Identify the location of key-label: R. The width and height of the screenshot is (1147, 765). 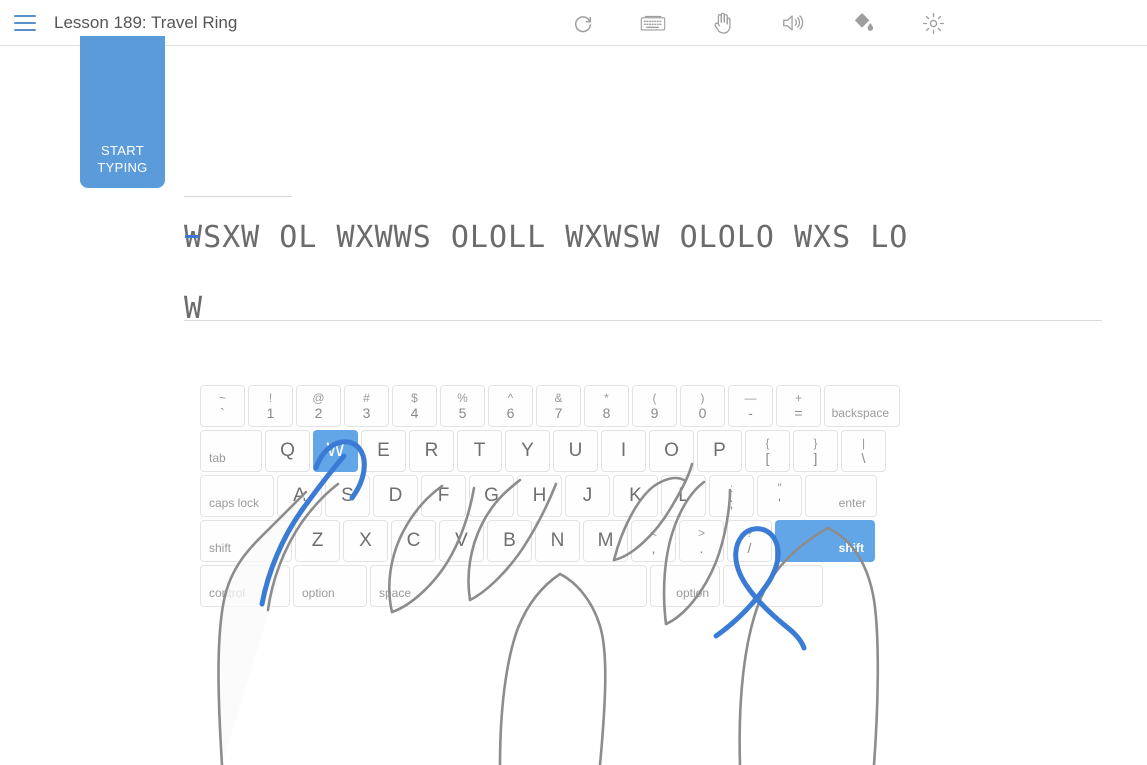
(431, 450).